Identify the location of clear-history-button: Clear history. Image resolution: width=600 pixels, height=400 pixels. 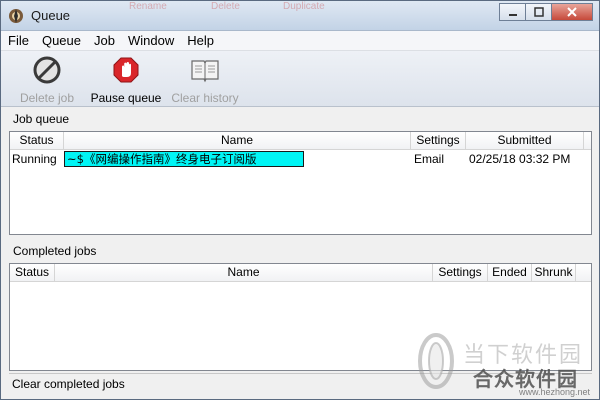
(205, 80).